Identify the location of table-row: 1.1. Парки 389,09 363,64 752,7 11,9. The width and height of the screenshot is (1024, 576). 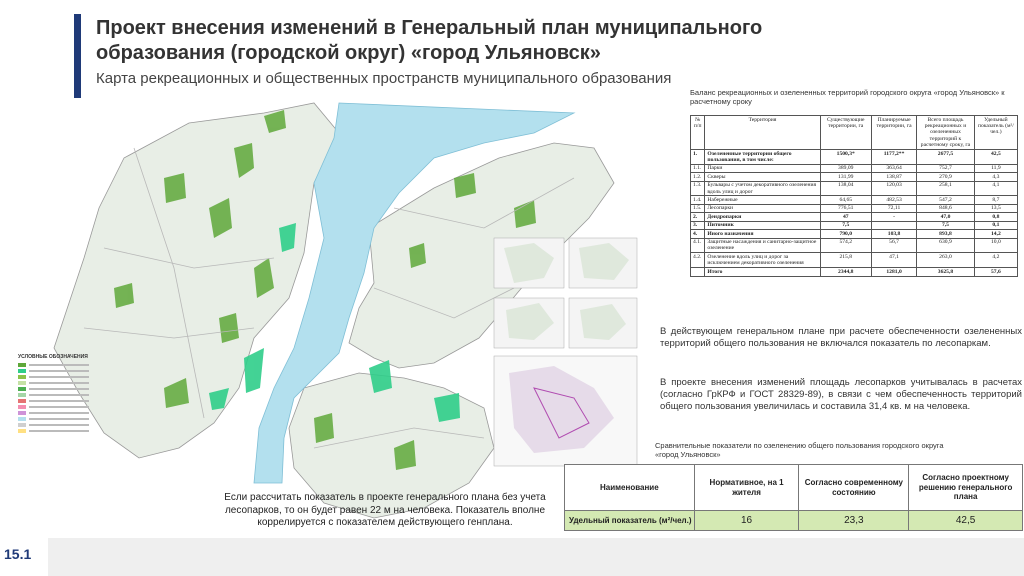
(854, 168).